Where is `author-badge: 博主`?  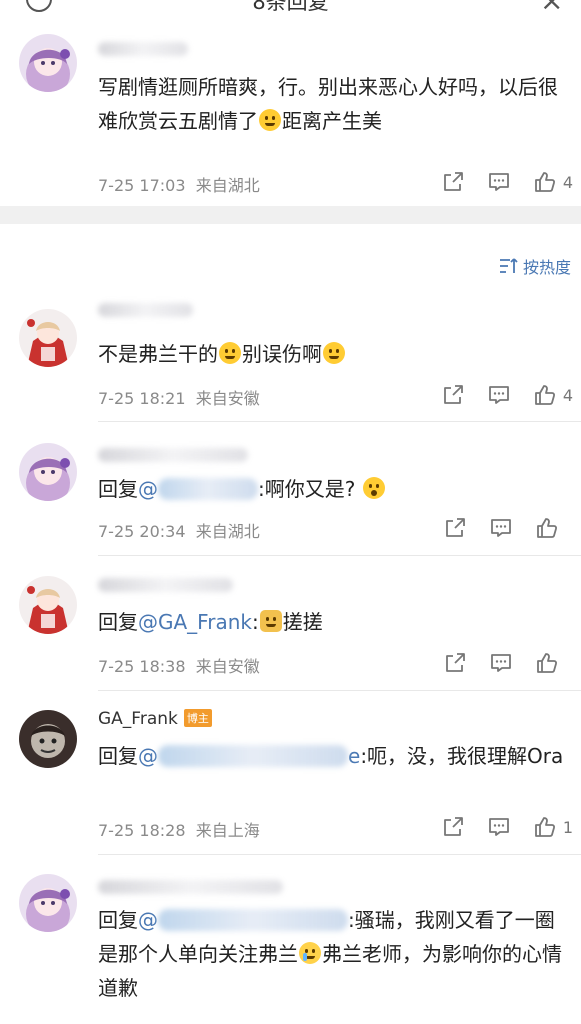
author-badge: 博主 is located at coordinates (197, 718).